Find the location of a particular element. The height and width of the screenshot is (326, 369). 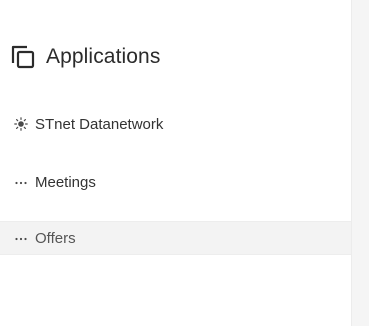

main-content-panel is located at coordinates (360, 163).